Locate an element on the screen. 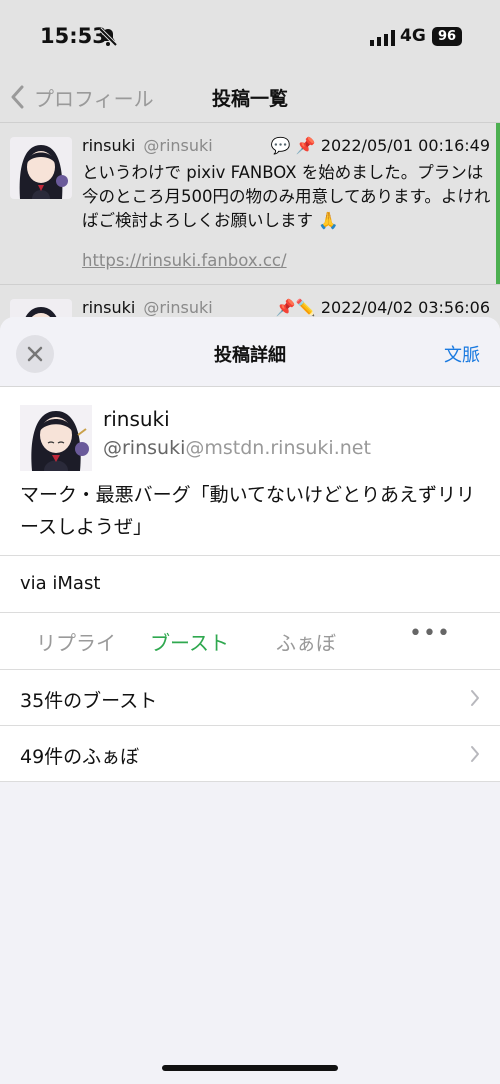 The width and height of the screenshot is (500, 1084). boost-count-label: 35件のブースト is located at coordinates (89, 701).